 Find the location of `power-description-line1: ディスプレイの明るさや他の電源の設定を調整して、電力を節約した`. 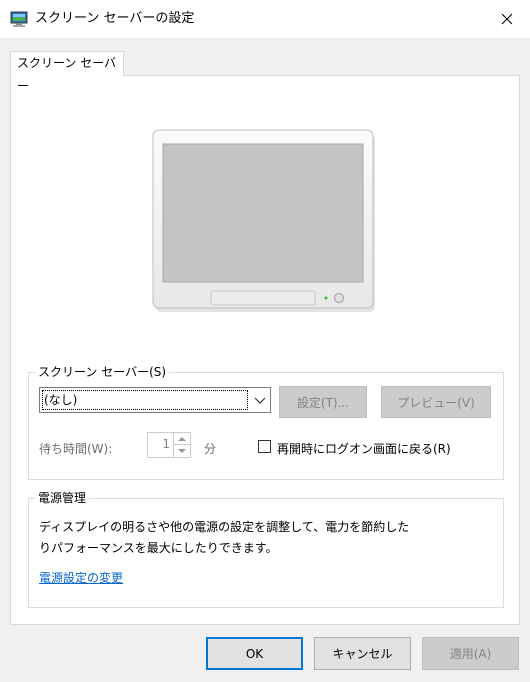

power-description-line1: ディスプレイの明るさや他の電源の設定を調整して、電力を節約した is located at coordinates (224, 527).